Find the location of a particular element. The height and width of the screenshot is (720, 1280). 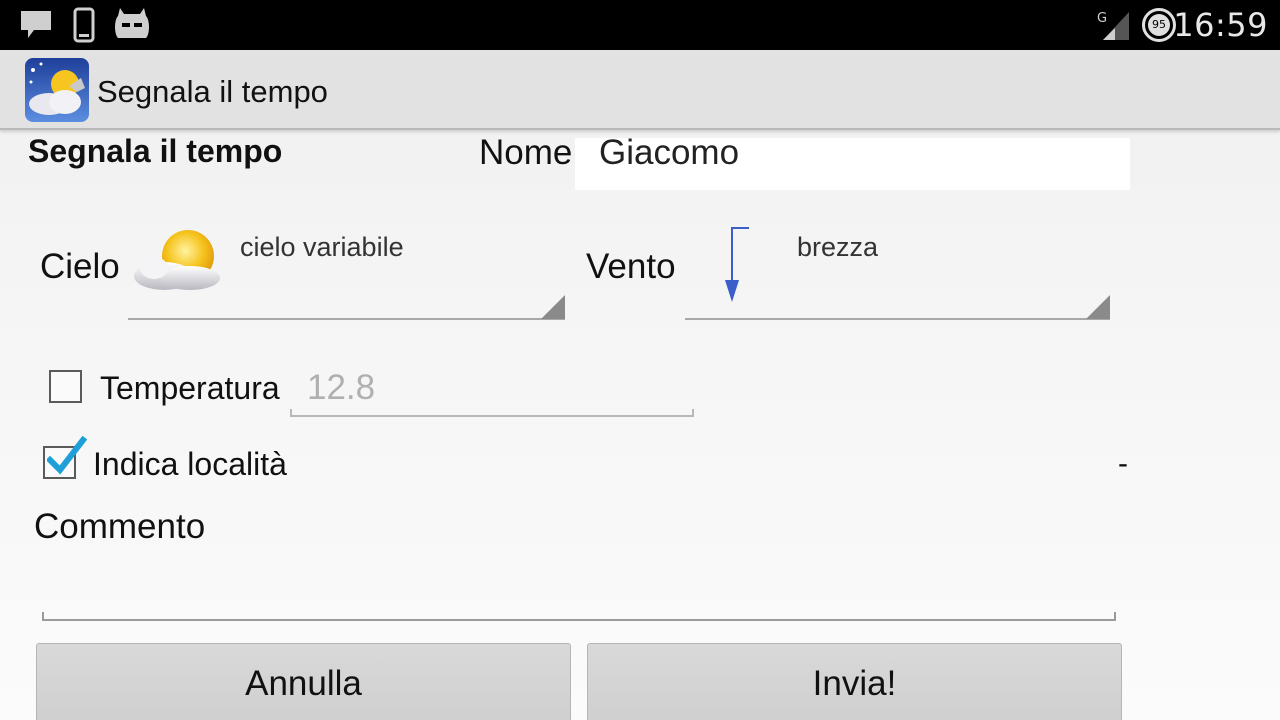

battery-level: 95 is located at coordinates (1159, 24).